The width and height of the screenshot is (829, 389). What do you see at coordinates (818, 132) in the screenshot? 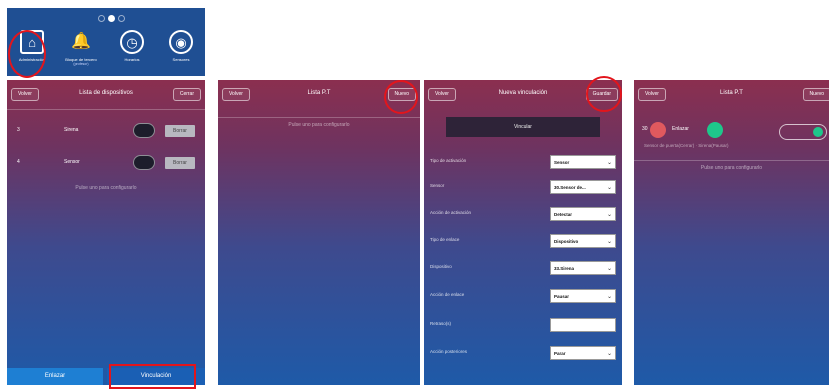
I see `toggle-knob` at bounding box center [818, 132].